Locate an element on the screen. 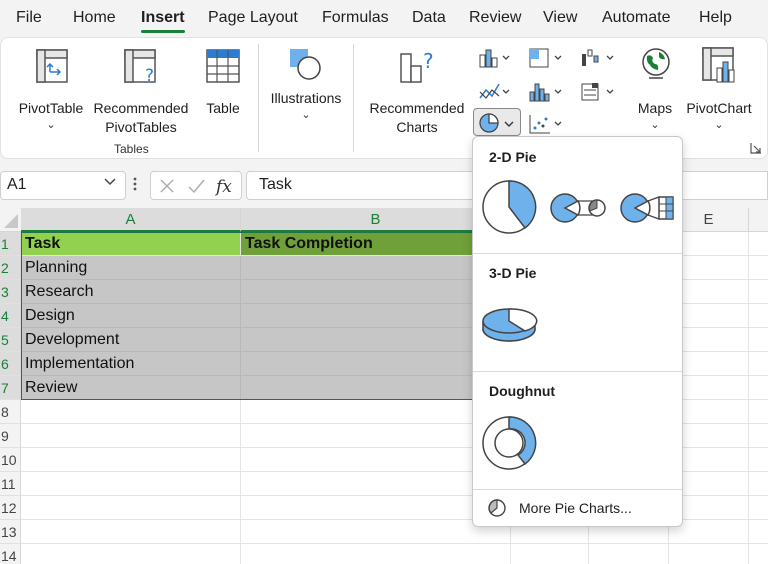 This screenshot has width=768, height=564. line-chart-icon is located at coordinates (495, 92).